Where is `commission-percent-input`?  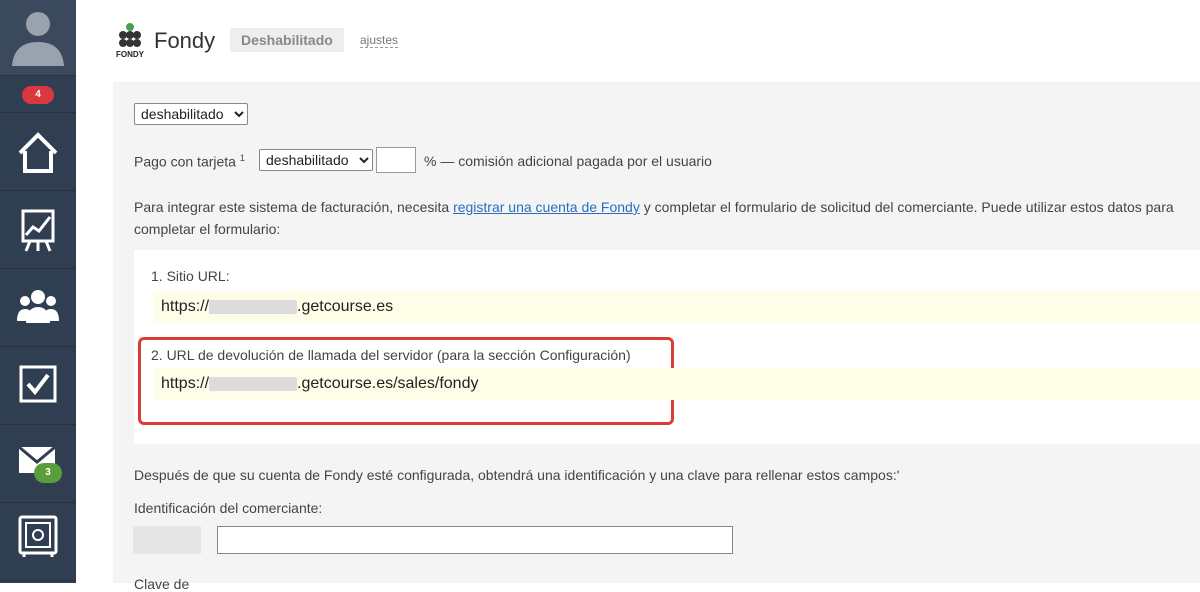
commission-percent-input is located at coordinates (396, 160).